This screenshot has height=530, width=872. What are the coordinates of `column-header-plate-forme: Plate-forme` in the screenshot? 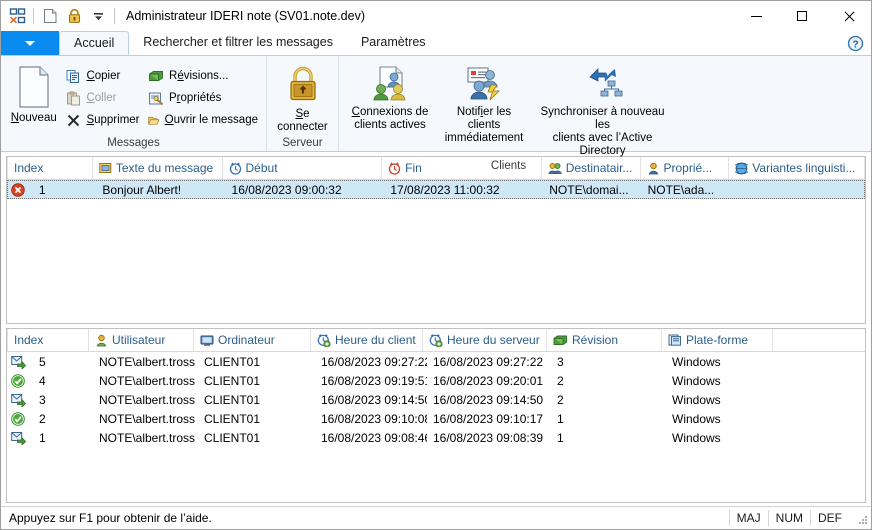 It's located at (717, 340).